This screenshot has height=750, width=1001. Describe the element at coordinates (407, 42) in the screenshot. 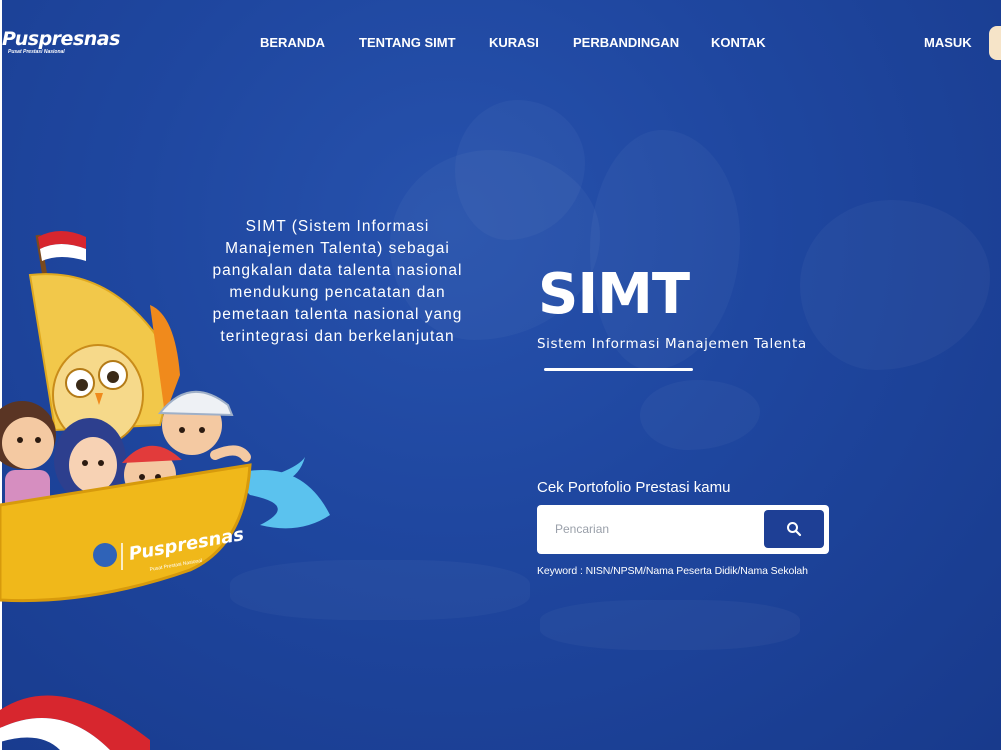

I see `nav-tentang-simt: TENTANG SIMT` at that location.